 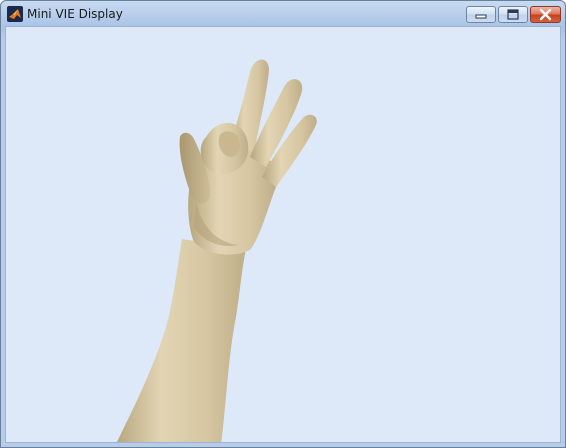 What do you see at coordinates (75, 14) in the screenshot?
I see `window-title: Mini VIE Display` at bounding box center [75, 14].